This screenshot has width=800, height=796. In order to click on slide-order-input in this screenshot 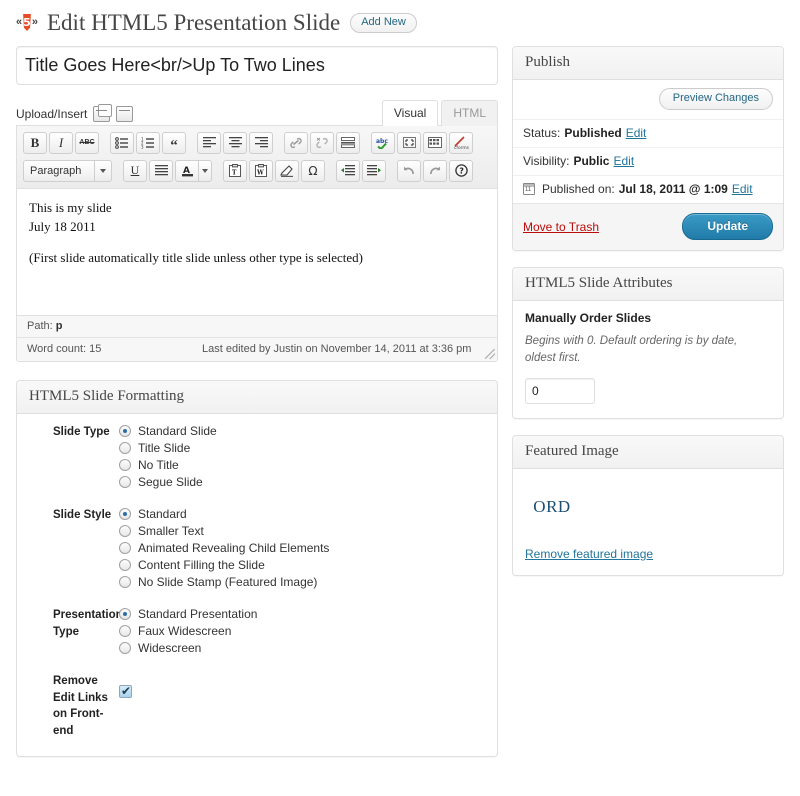, I will do `click(560, 390)`.